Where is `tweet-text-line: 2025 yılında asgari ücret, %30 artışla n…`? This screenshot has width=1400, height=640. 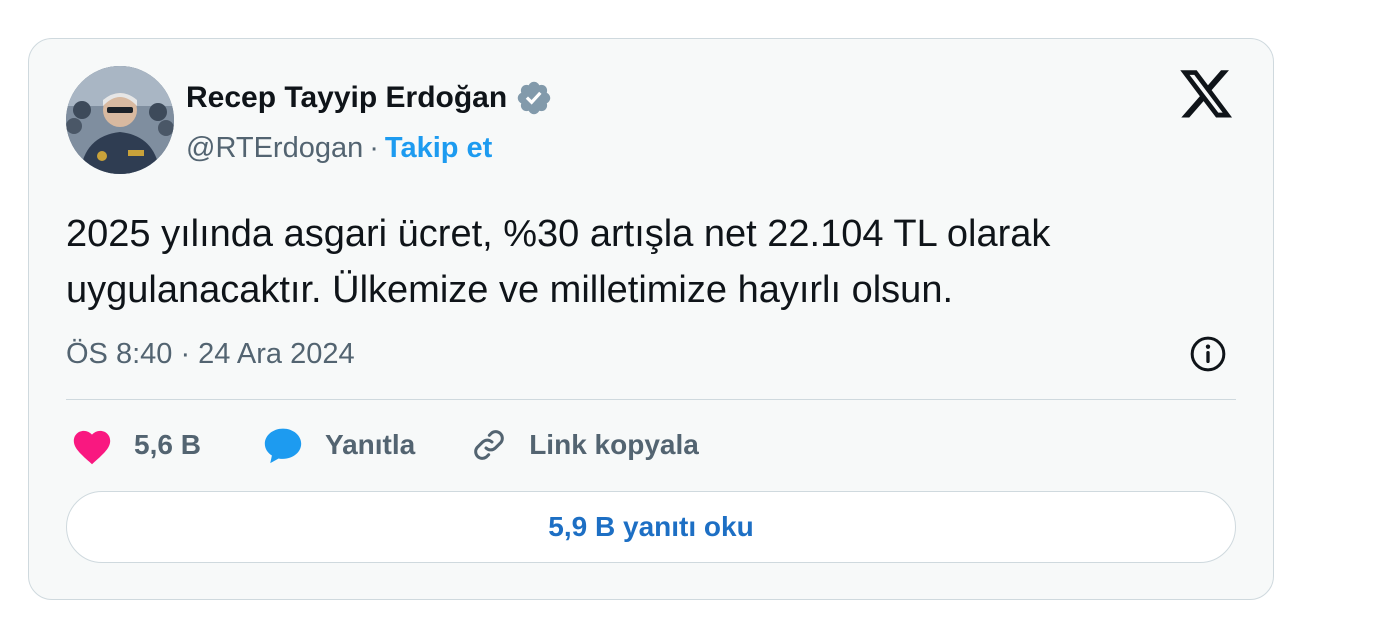 tweet-text-line: 2025 yılında asgari ücret, %30 artışla n… is located at coordinates (558, 234).